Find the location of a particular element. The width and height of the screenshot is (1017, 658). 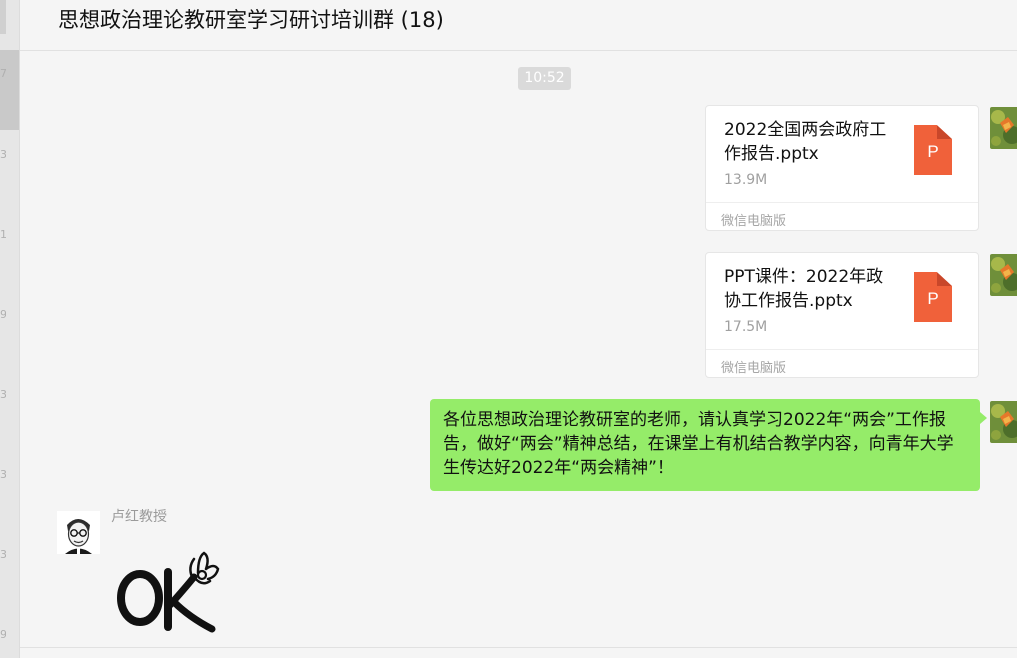

file-size: 13.9M is located at coordinates (746, 180).